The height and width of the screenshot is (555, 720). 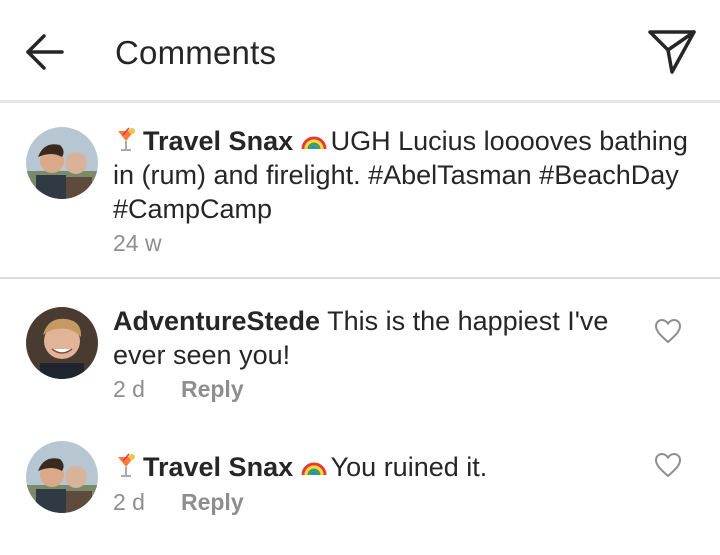 I want to click on comment-line-1: You ruined it., so click(x=409, y=467).